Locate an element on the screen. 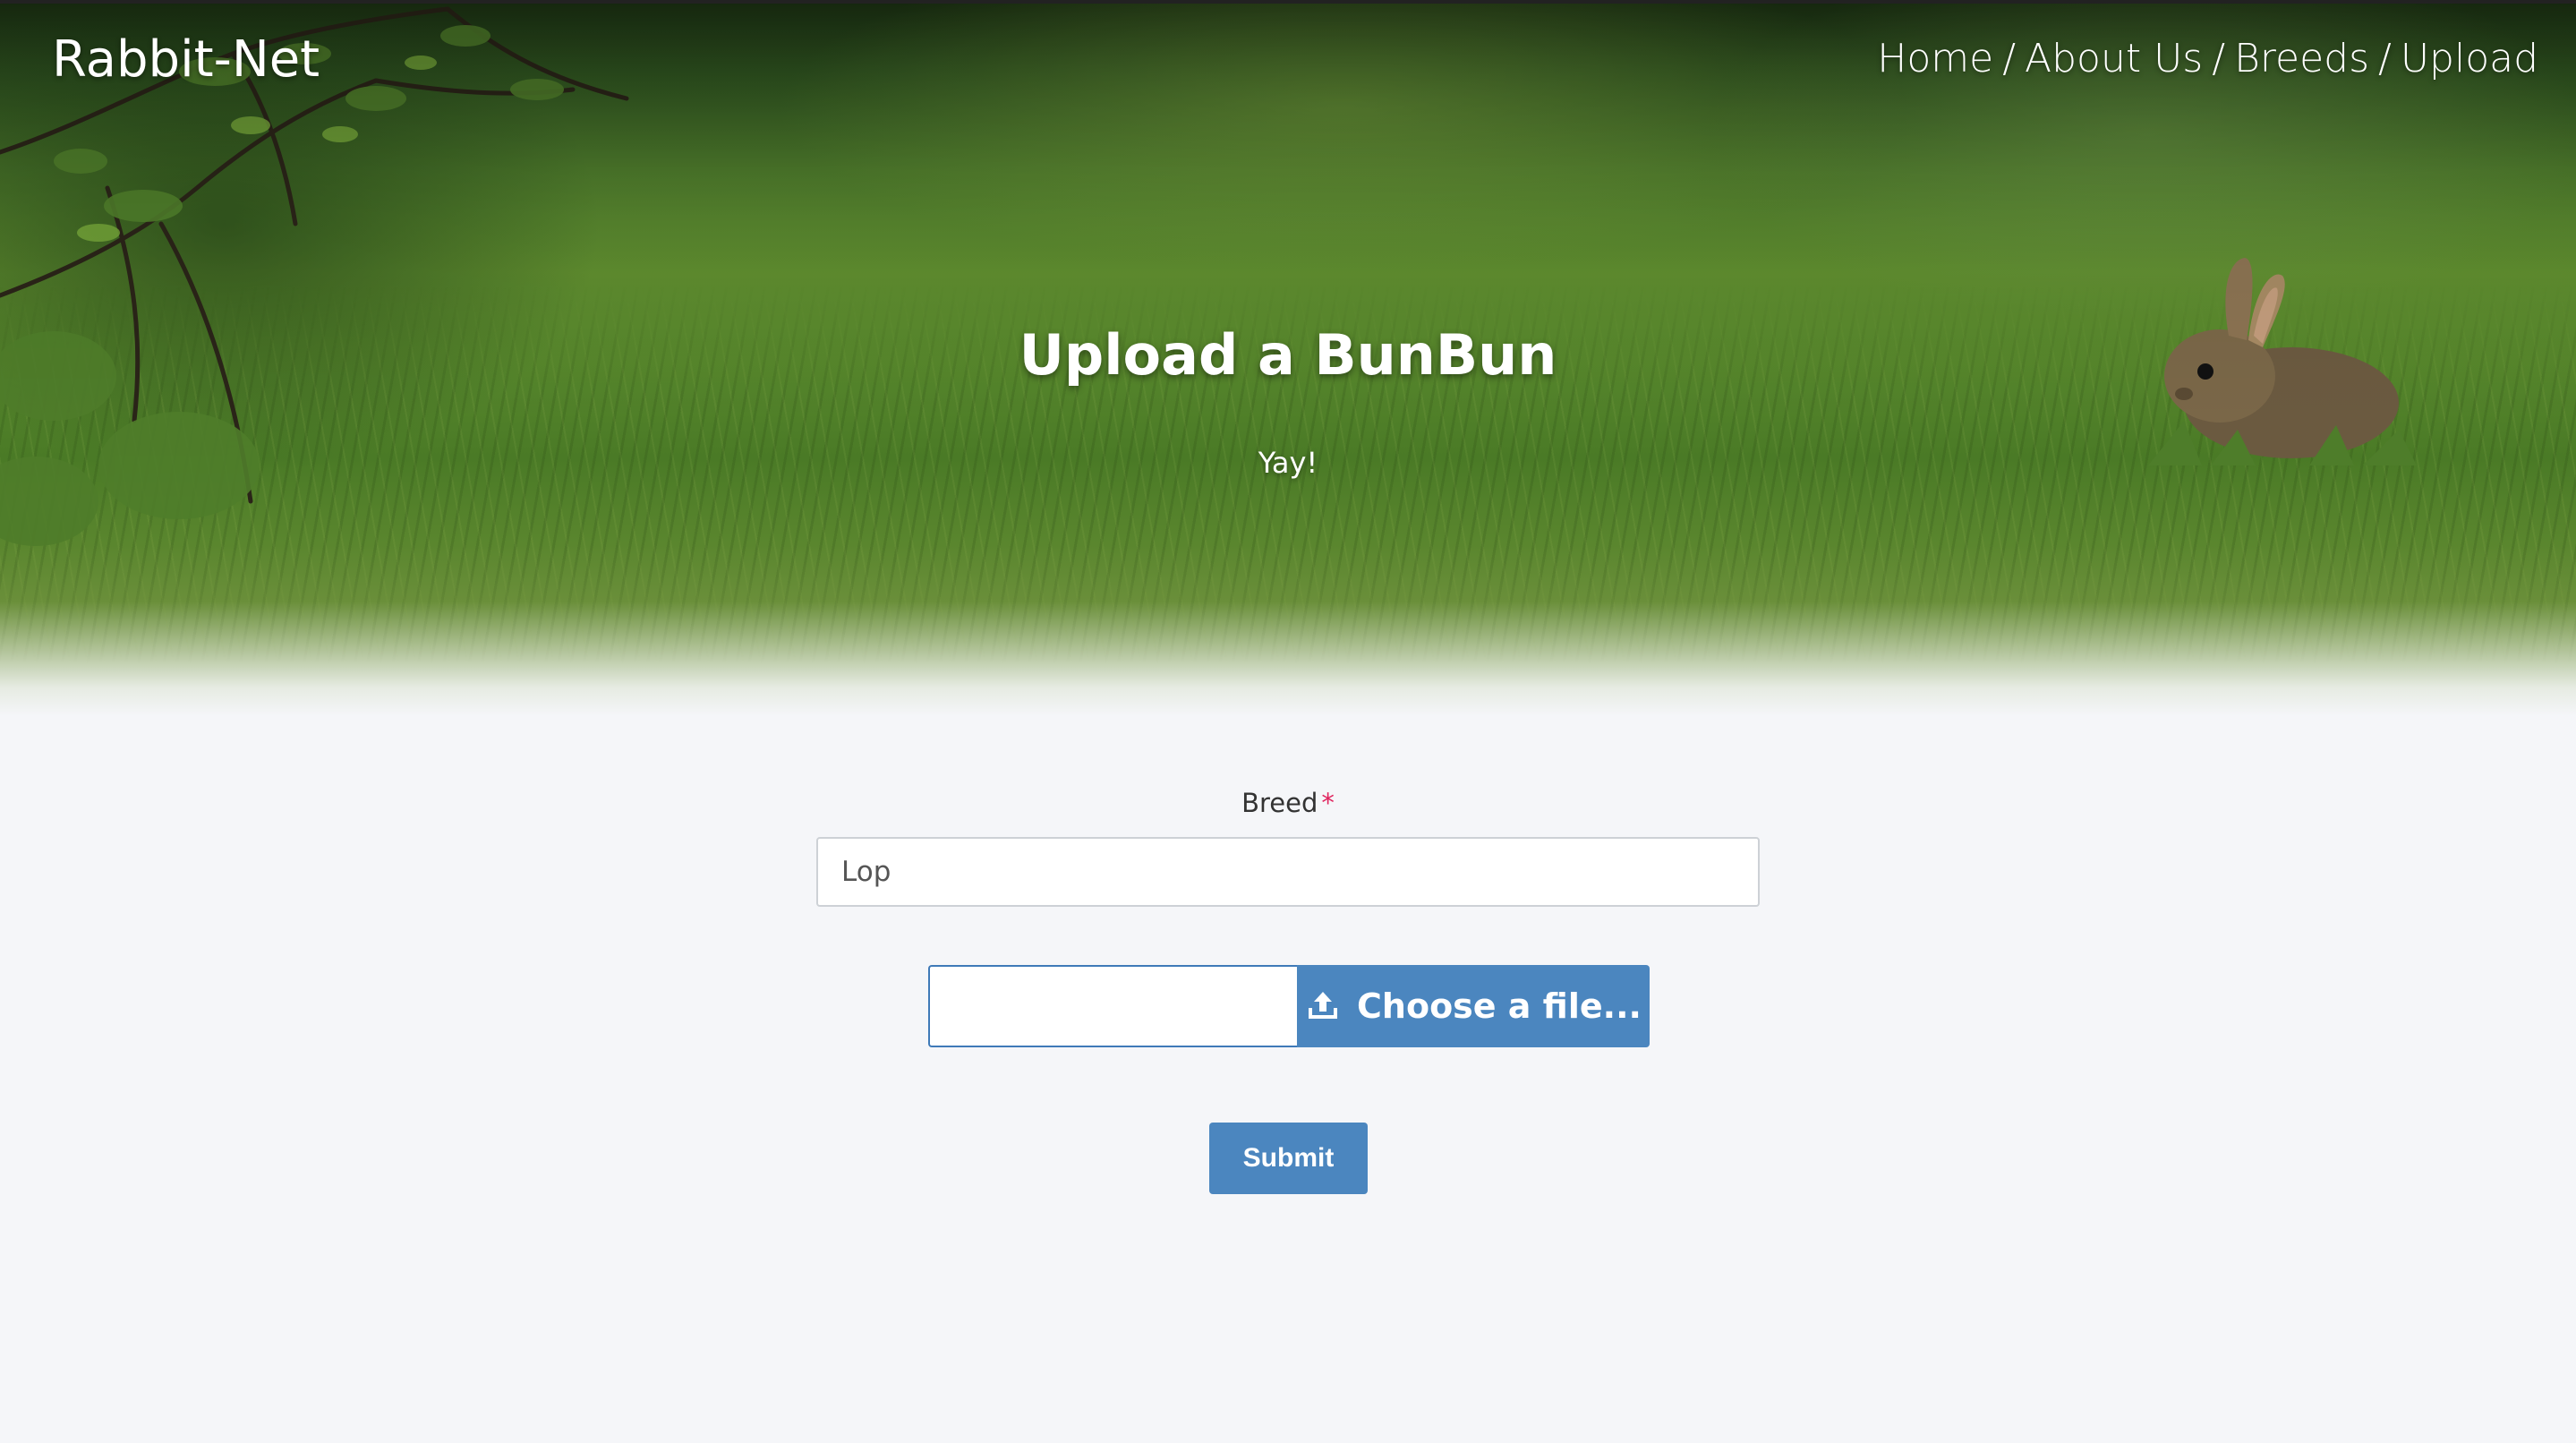 This screenshot has height=1443, width=2576. breed-input is located at coordinates (1288, 872).